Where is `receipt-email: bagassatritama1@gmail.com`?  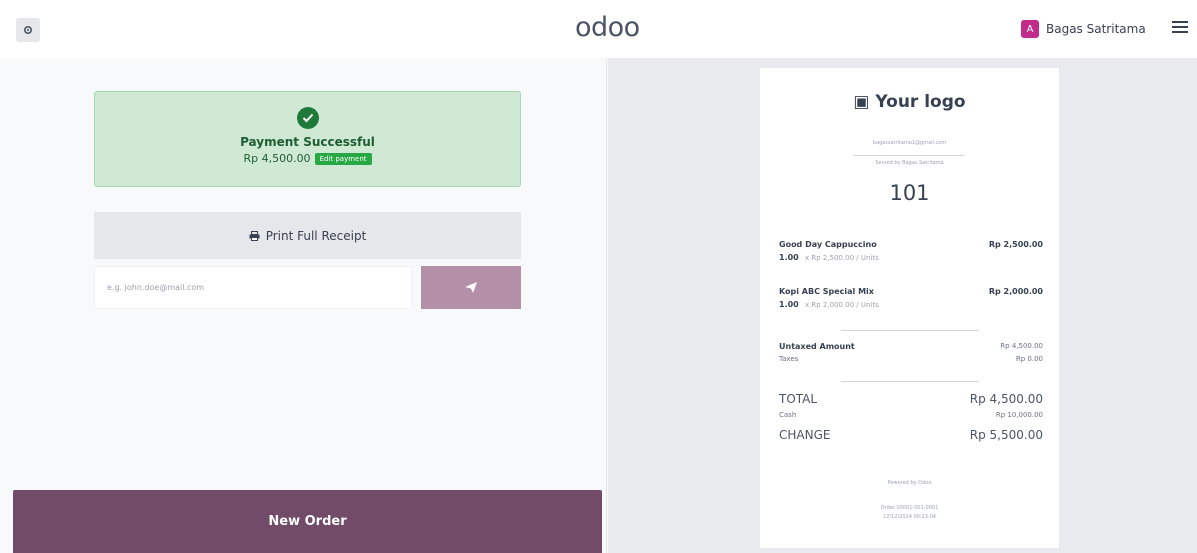 receipt-email: bagassatritama1@gmail.com is located at coordinates (909, 143).